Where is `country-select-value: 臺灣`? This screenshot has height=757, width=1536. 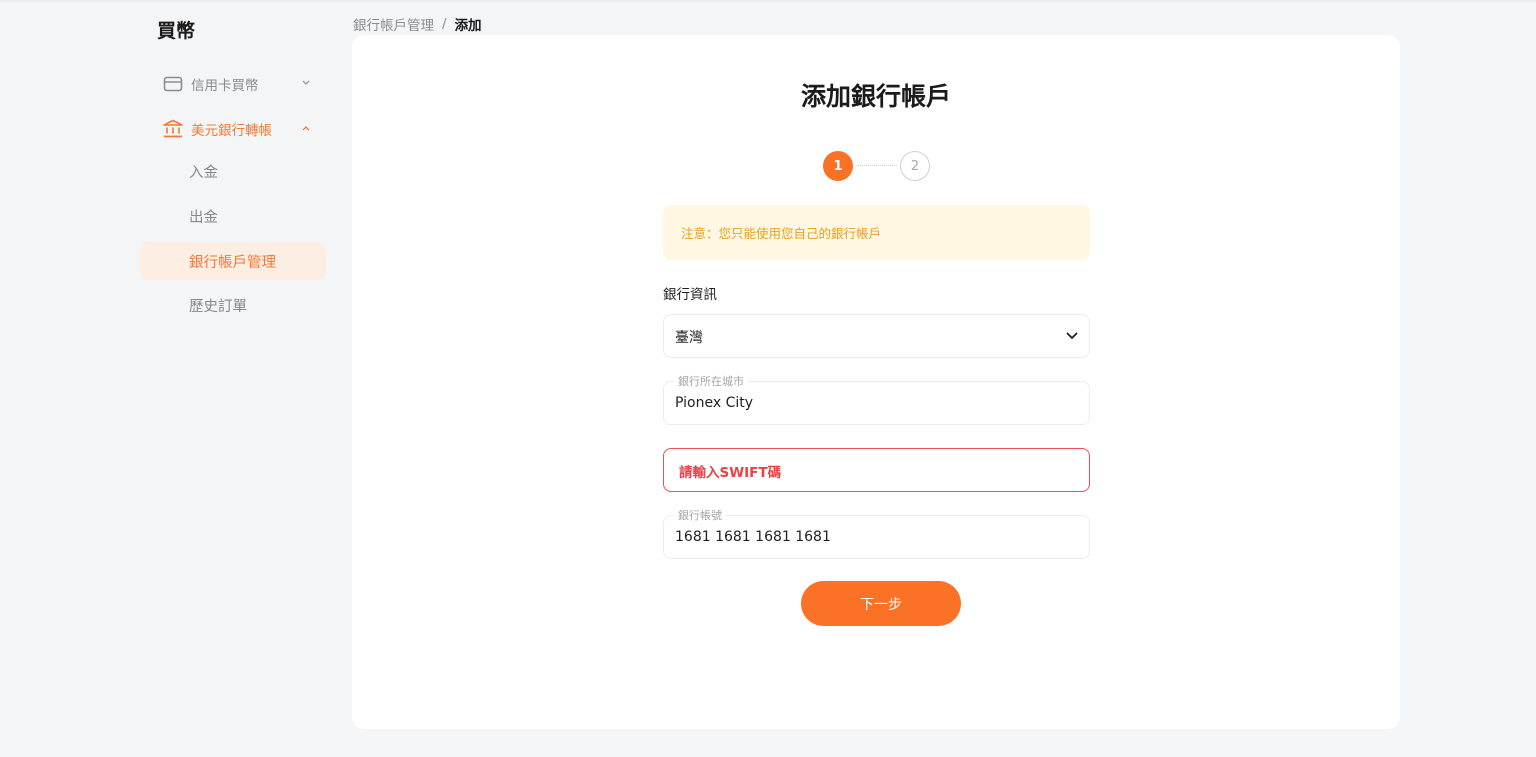
country-select-value: 臺灣 is located at coordinates (689, 338).